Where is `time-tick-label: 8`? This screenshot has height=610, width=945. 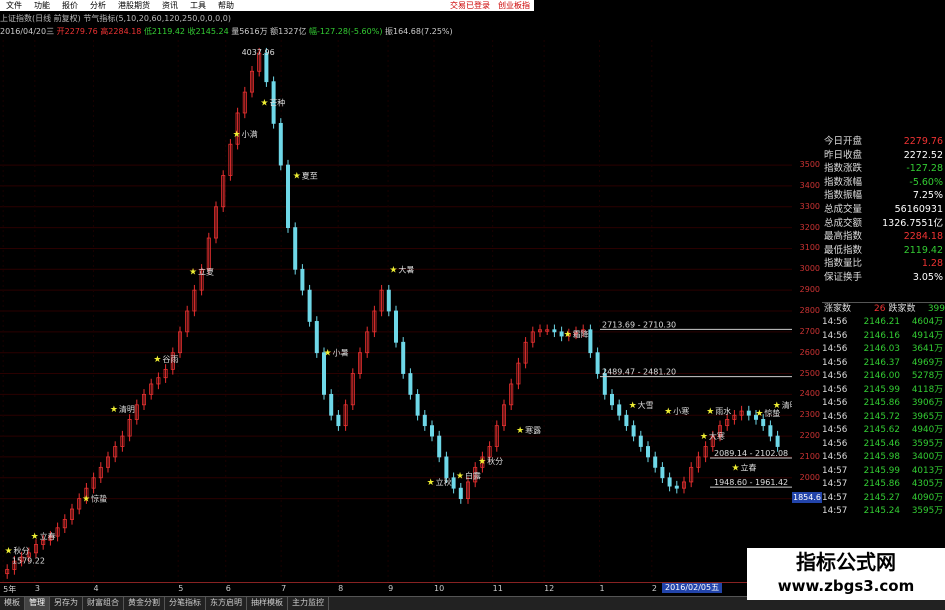 time-tick-label: 8 is located at coordinates (341, 588).